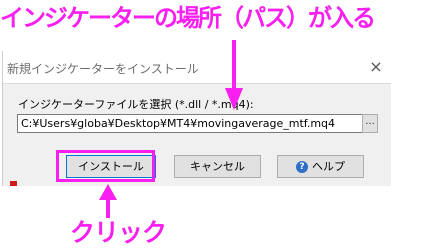  What do you see at coordinates (118, 232) in the screenshot?
I see `annotation-click-caption: クリック` at bounding box center [118, 232].